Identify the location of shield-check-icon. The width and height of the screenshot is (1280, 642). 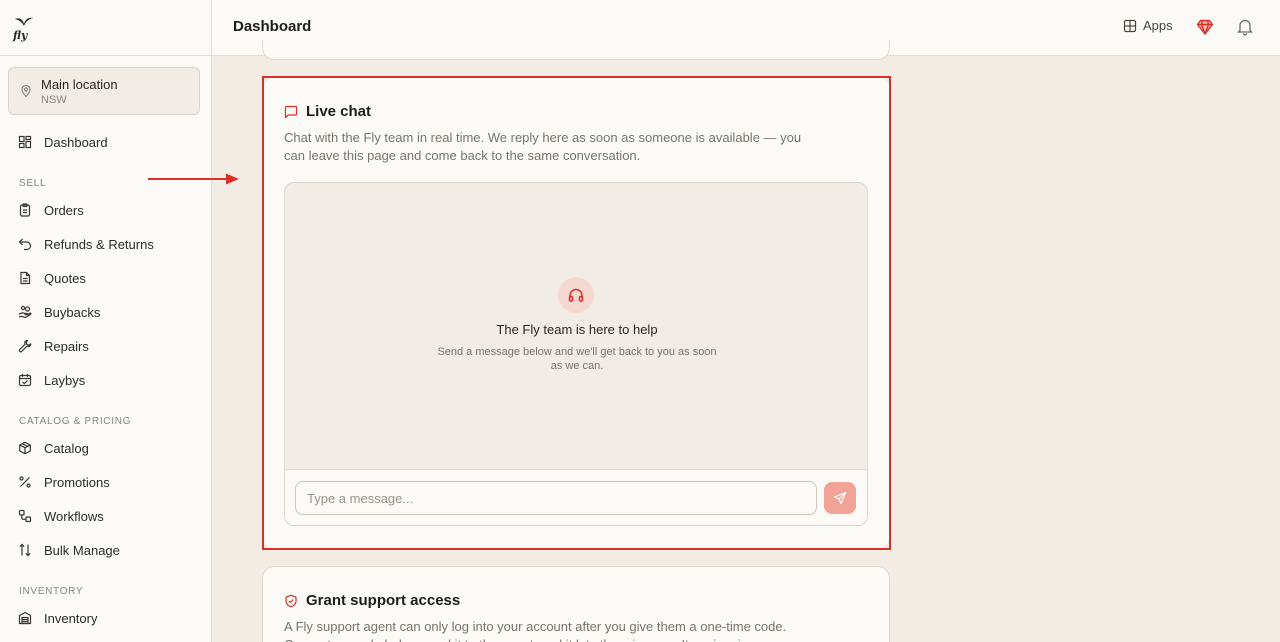
(291, 600).